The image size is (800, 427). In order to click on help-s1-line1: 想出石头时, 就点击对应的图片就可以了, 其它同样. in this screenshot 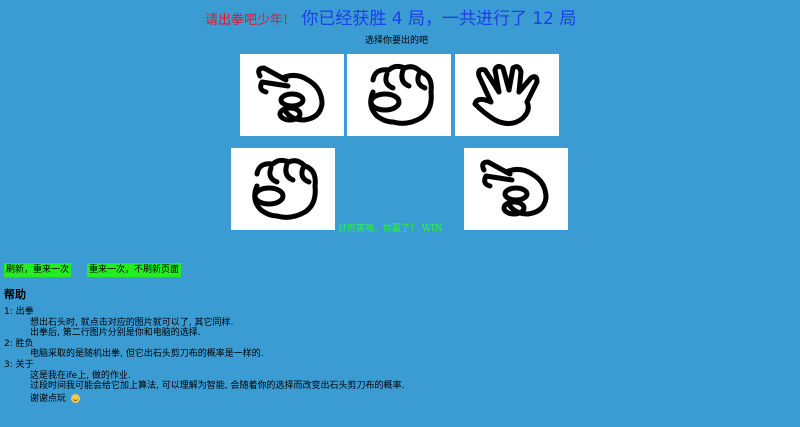, I will do `click(132, 322)`.